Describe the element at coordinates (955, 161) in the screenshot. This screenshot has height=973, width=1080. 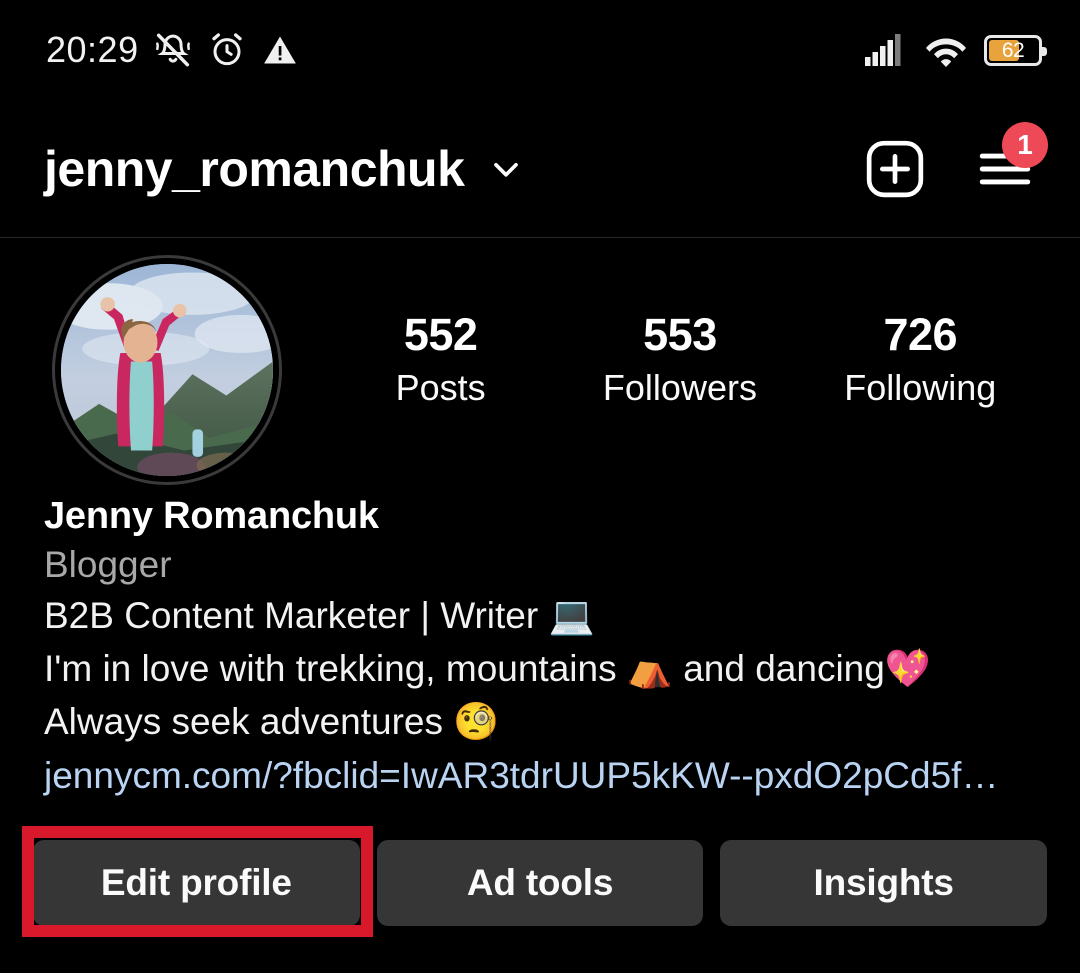
I see `app-header-actions: 1` at that location.